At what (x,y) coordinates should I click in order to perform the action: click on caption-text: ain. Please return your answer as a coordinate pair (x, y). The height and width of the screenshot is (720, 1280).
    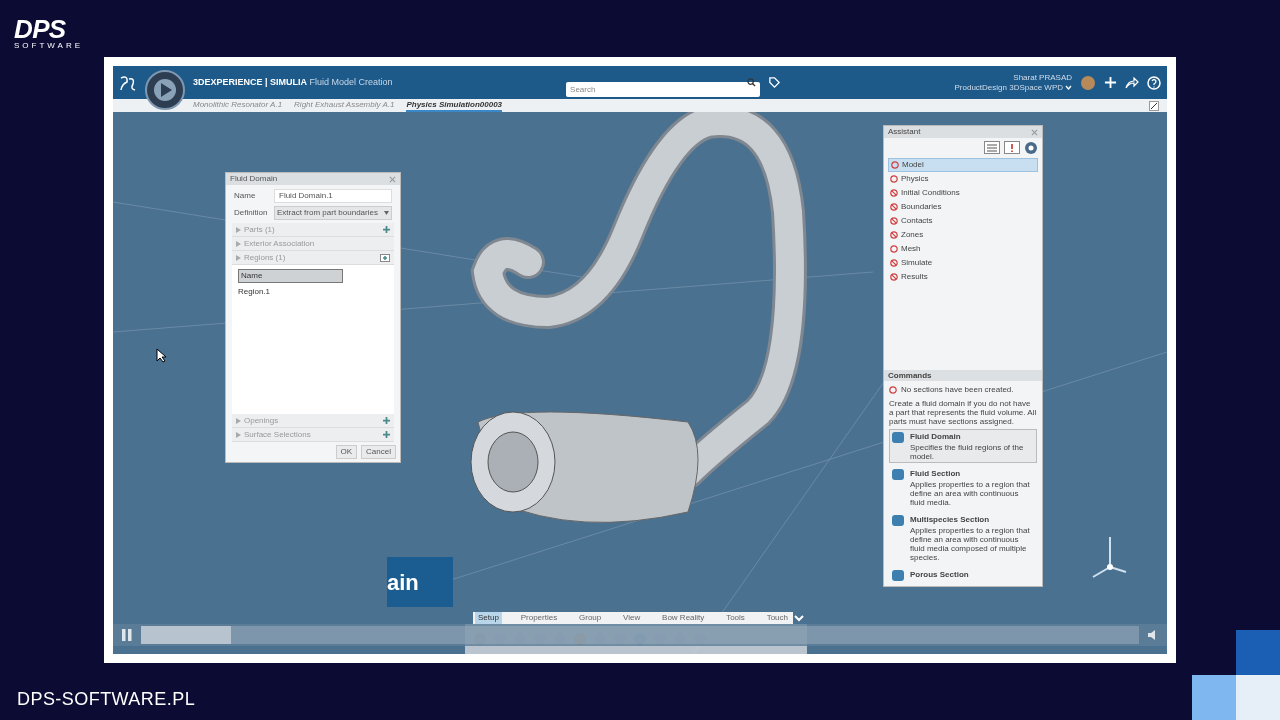
    Looking at the image, I should click on (403, 582).